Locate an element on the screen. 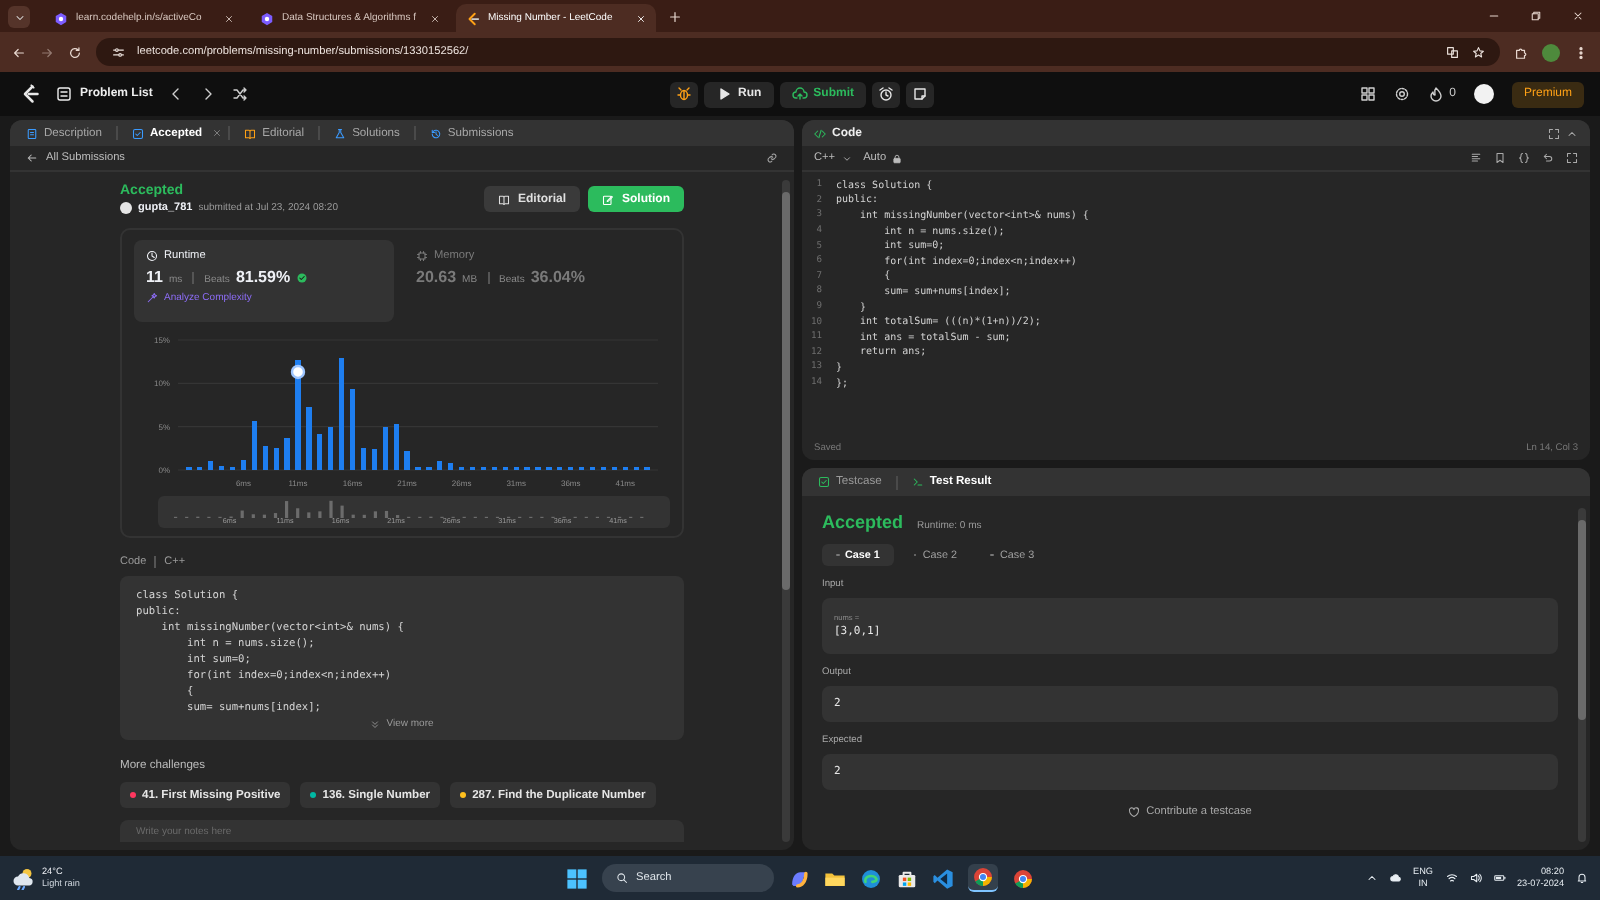  clock-icon is located at coordinates (152, 256).